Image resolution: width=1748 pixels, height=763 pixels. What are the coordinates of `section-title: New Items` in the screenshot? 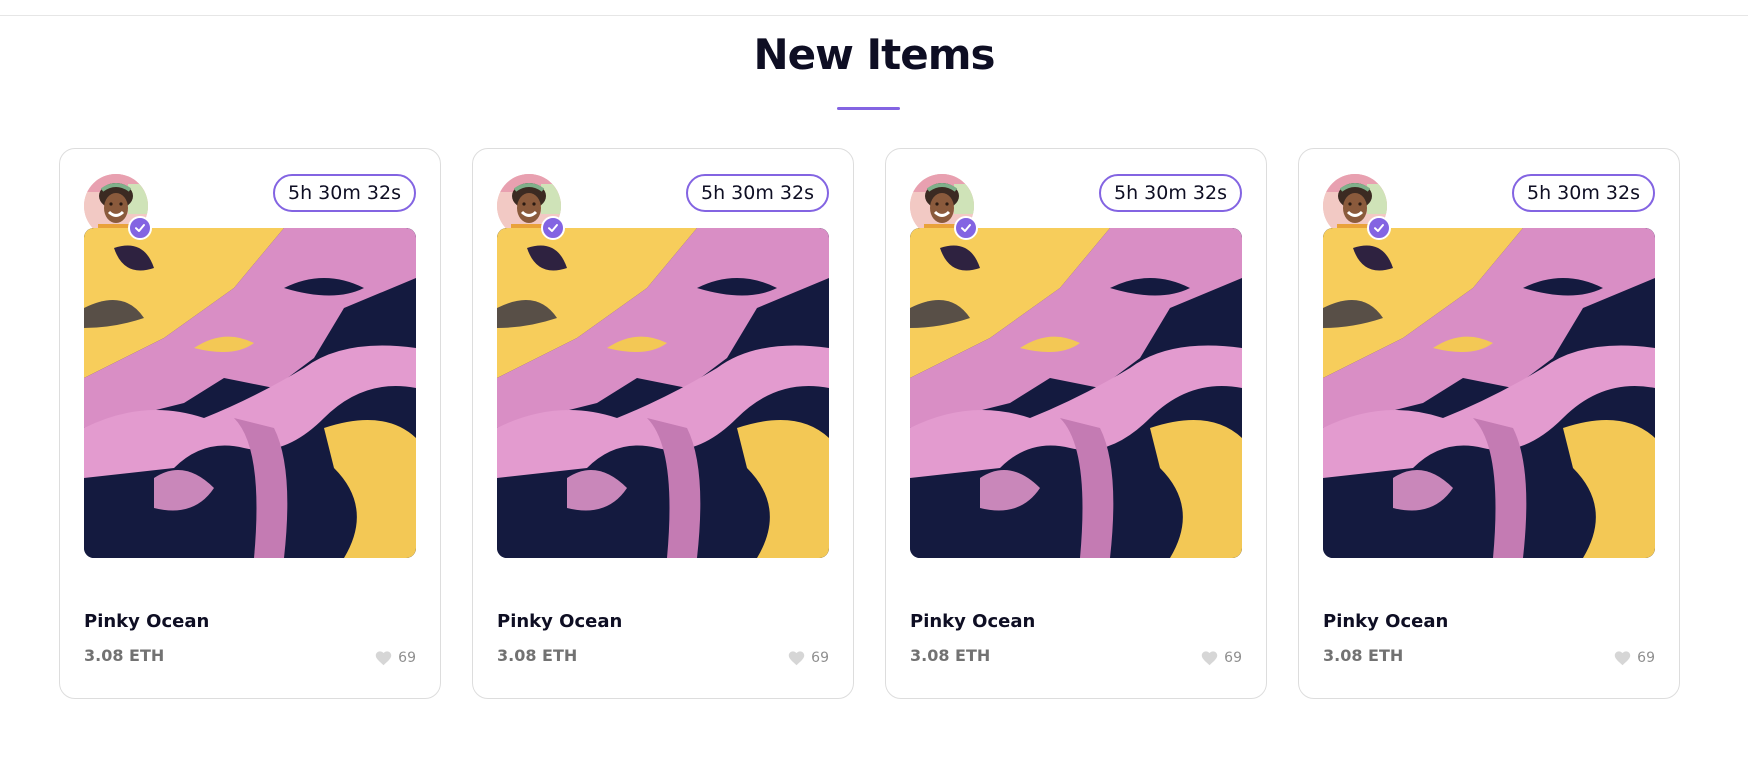 It's located at (874, 54).